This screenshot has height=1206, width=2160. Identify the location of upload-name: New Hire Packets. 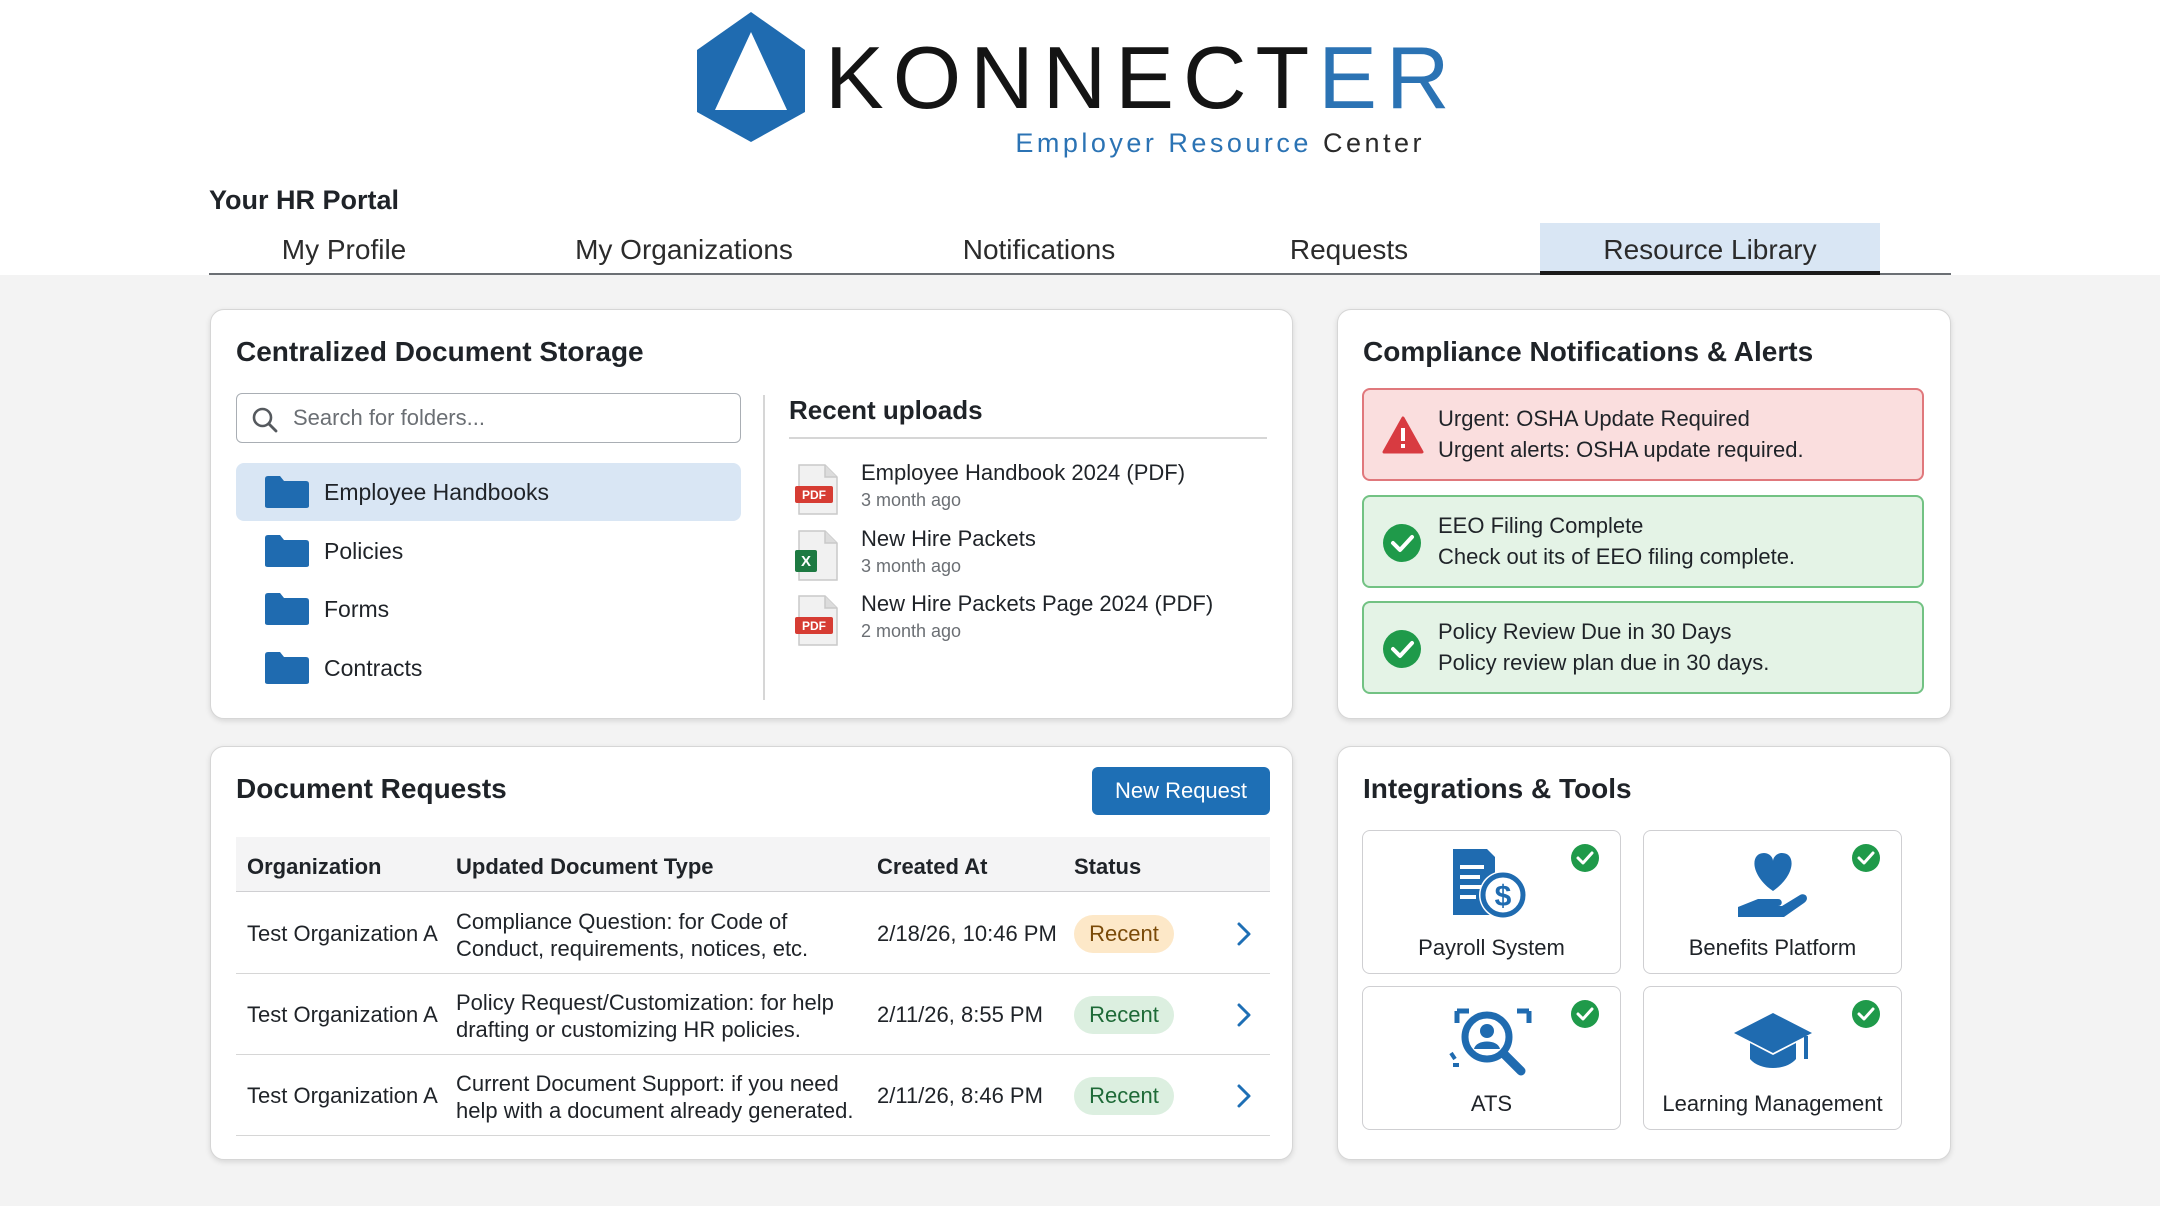
(948, 538).